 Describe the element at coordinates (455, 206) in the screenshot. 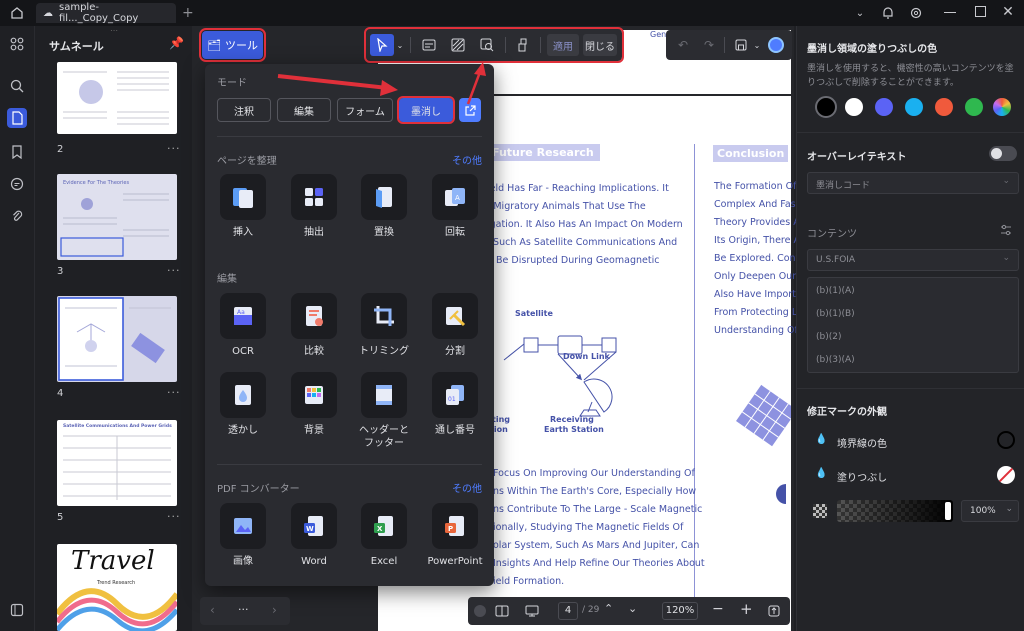

I see `rotate-tool: A 回転` at that location.